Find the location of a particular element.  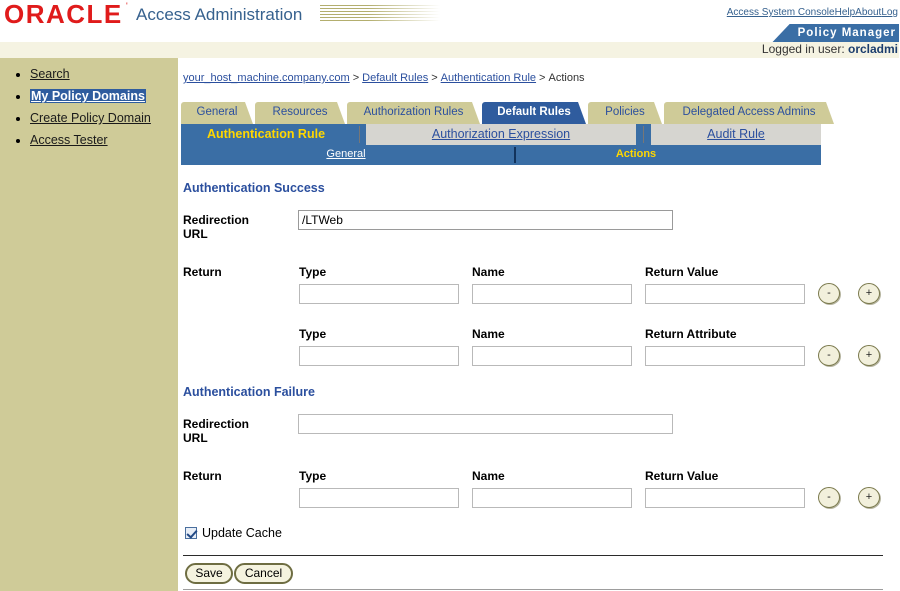

tab-resources: Resources is located at coordinates (300, 113).